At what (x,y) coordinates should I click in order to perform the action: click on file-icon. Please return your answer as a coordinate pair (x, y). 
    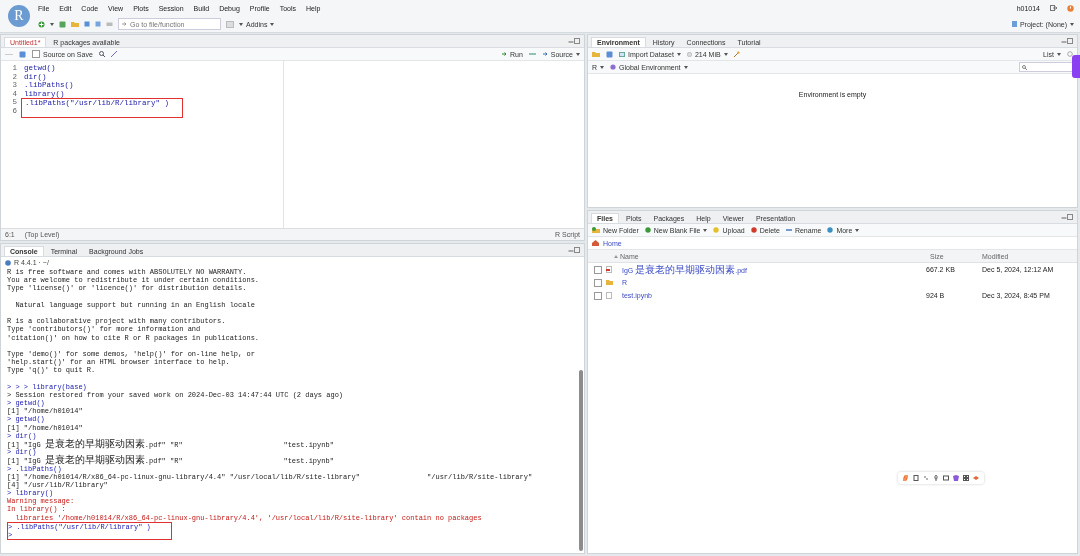
    Looking at the image, I should click on (609, 295).